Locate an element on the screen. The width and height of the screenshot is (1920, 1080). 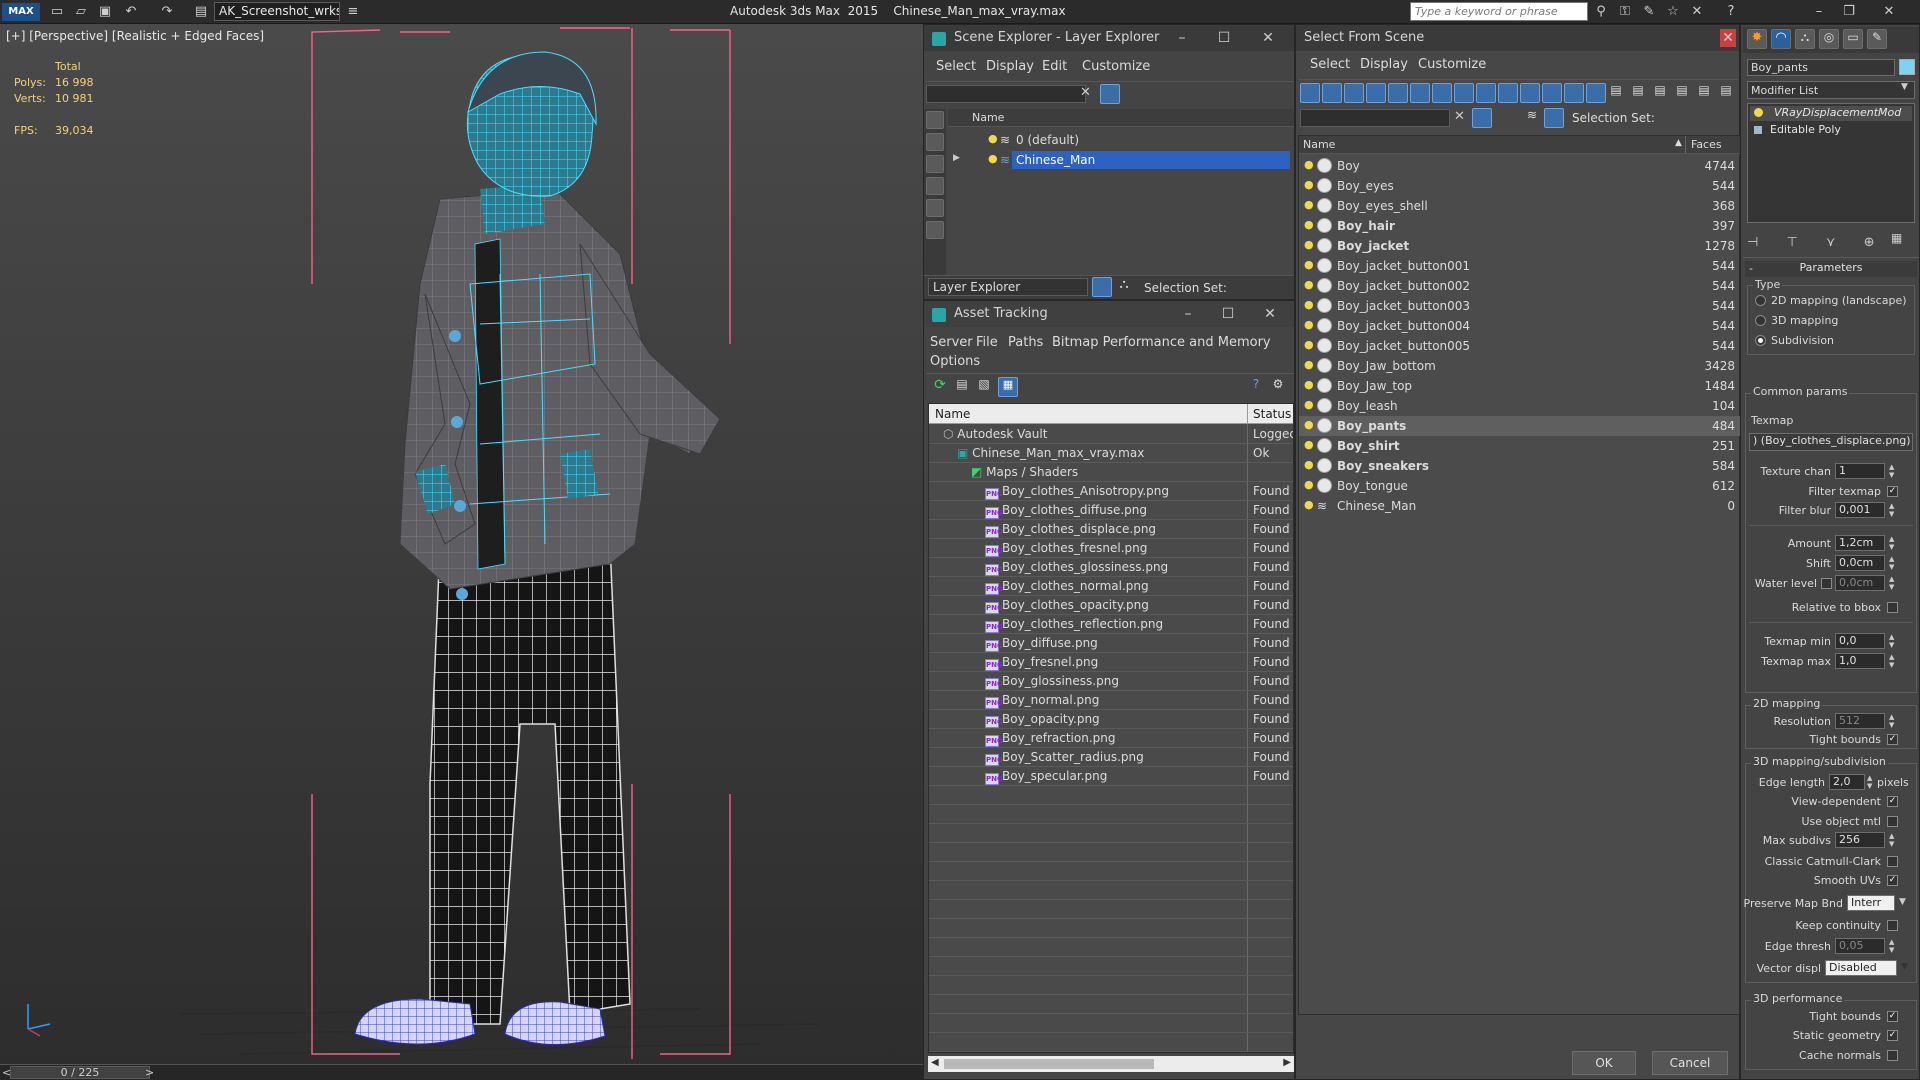
col-name: Name is located at coordinates (1319, 144).